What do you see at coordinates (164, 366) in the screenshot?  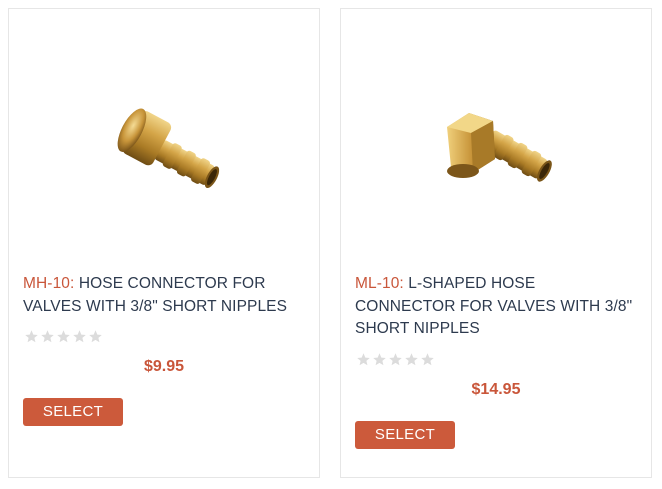 I see `product-price: $9.95` at bounding box center [164, 366].